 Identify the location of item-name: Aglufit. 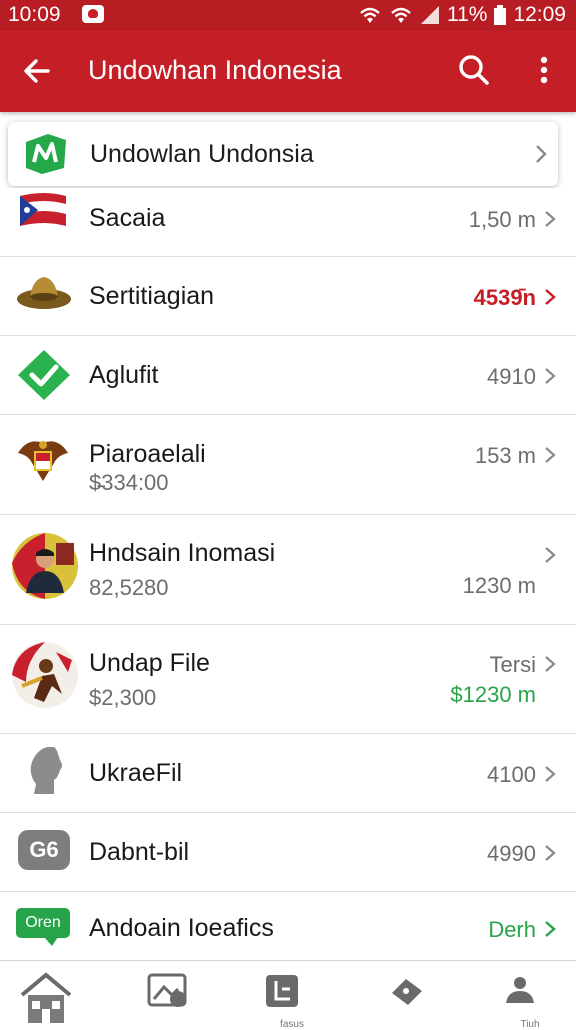
(124, 375).